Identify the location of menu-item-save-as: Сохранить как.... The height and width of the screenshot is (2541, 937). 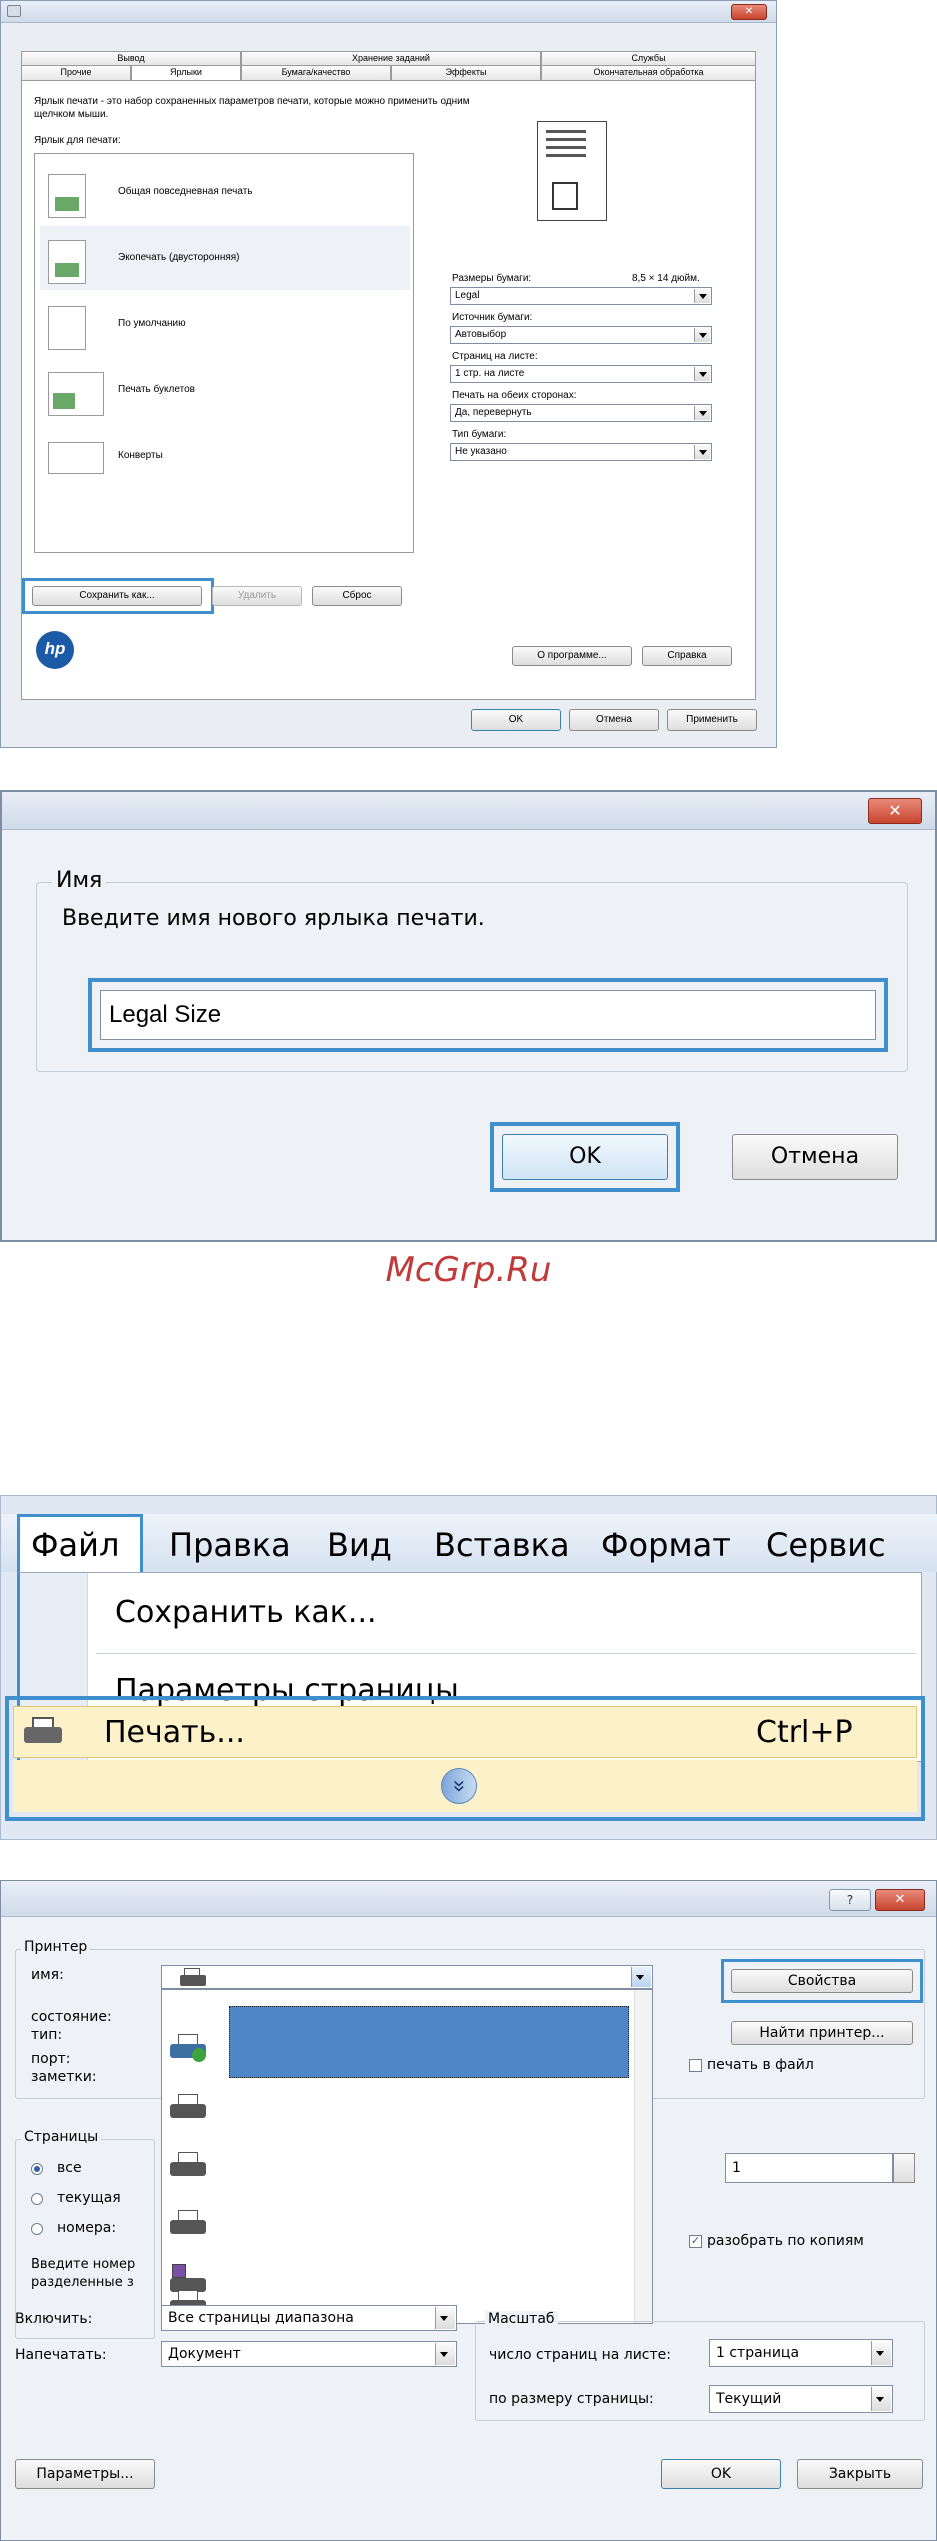
(246, 1612).